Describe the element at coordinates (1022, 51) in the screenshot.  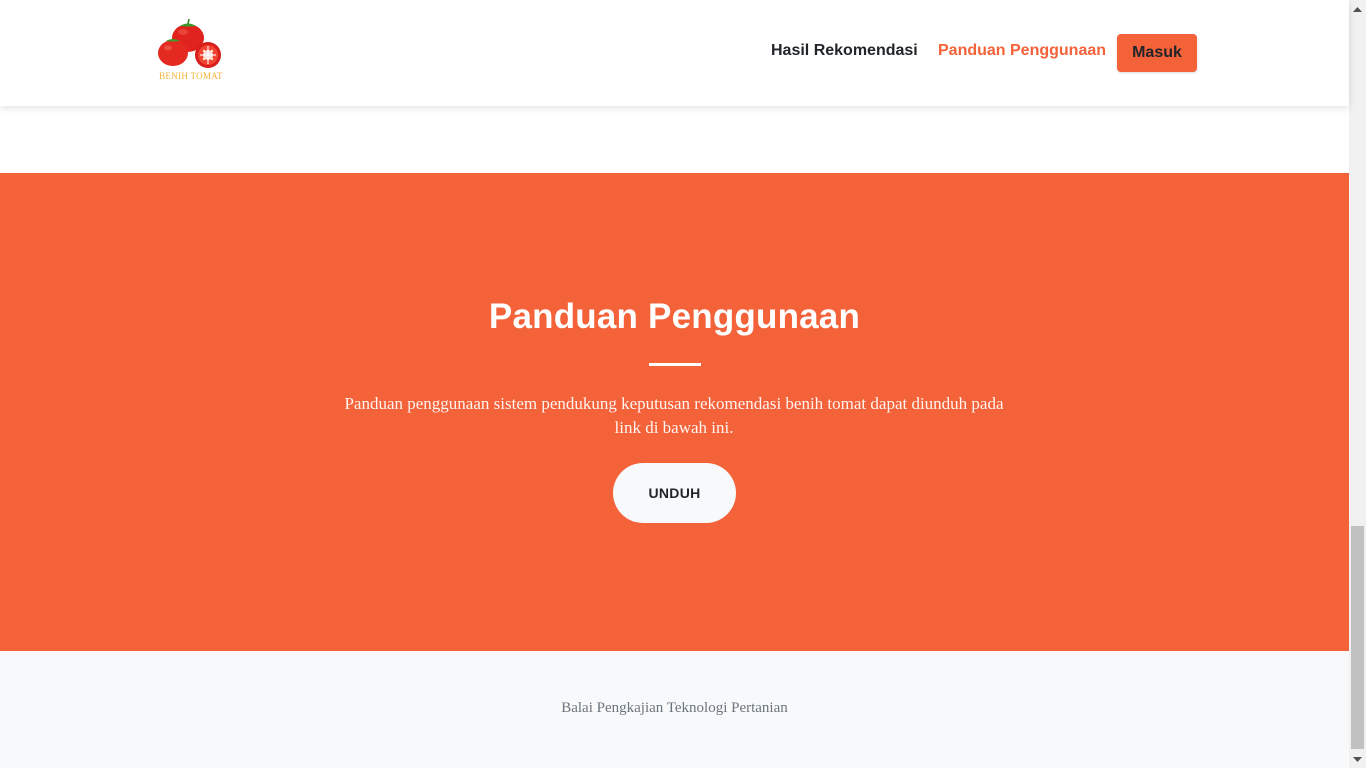
I see `nav-link-panduan-penggunaan: Panduan Penggunaan` at that location.